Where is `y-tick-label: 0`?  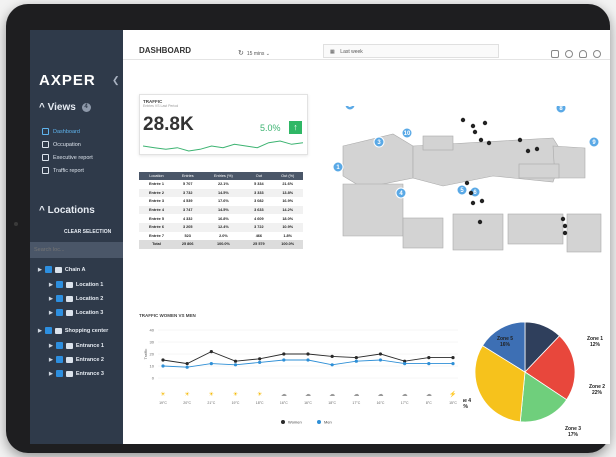 y-tick-label: 0 is located at coordinates (153, 378).